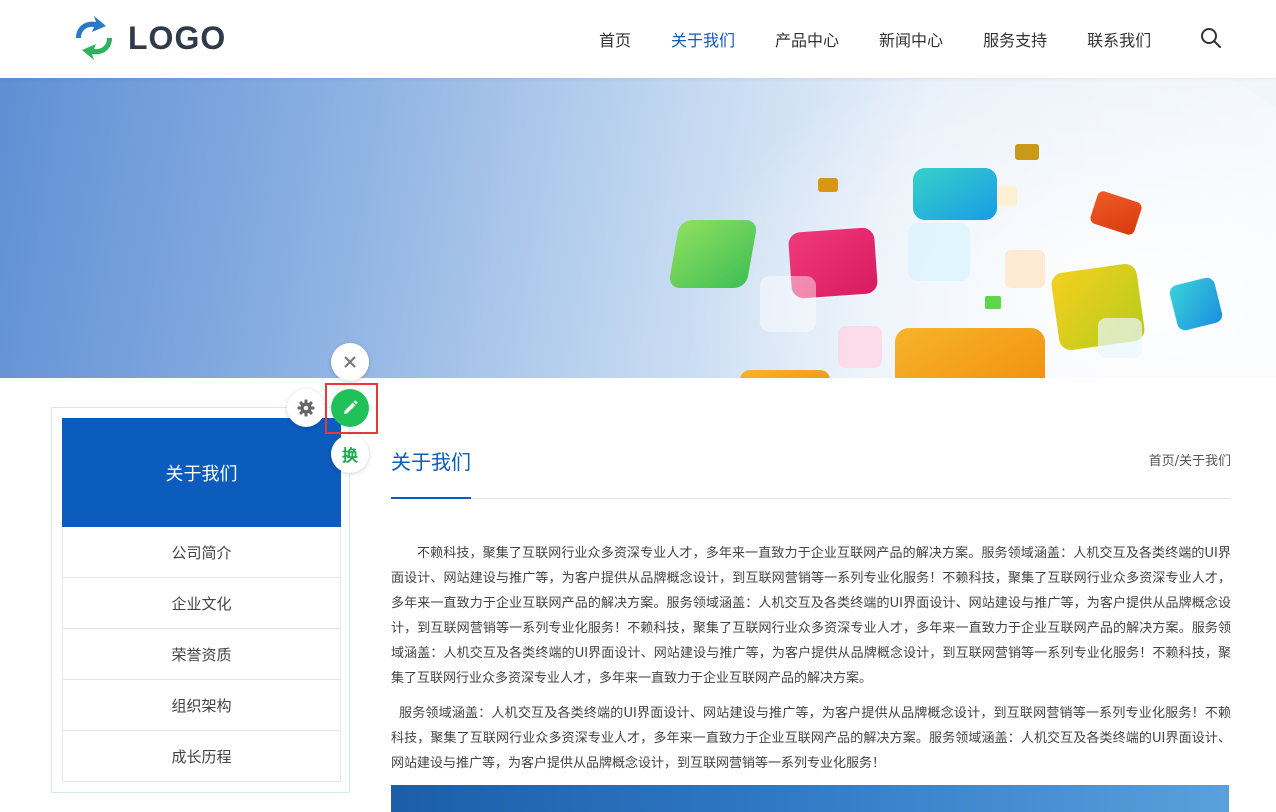 The image size is (1276, 812). What do you see at coordinates (201, 756) in the screenshot?
I see `sidebar-item-history: 成长历程` at bounding box center [201, 756].